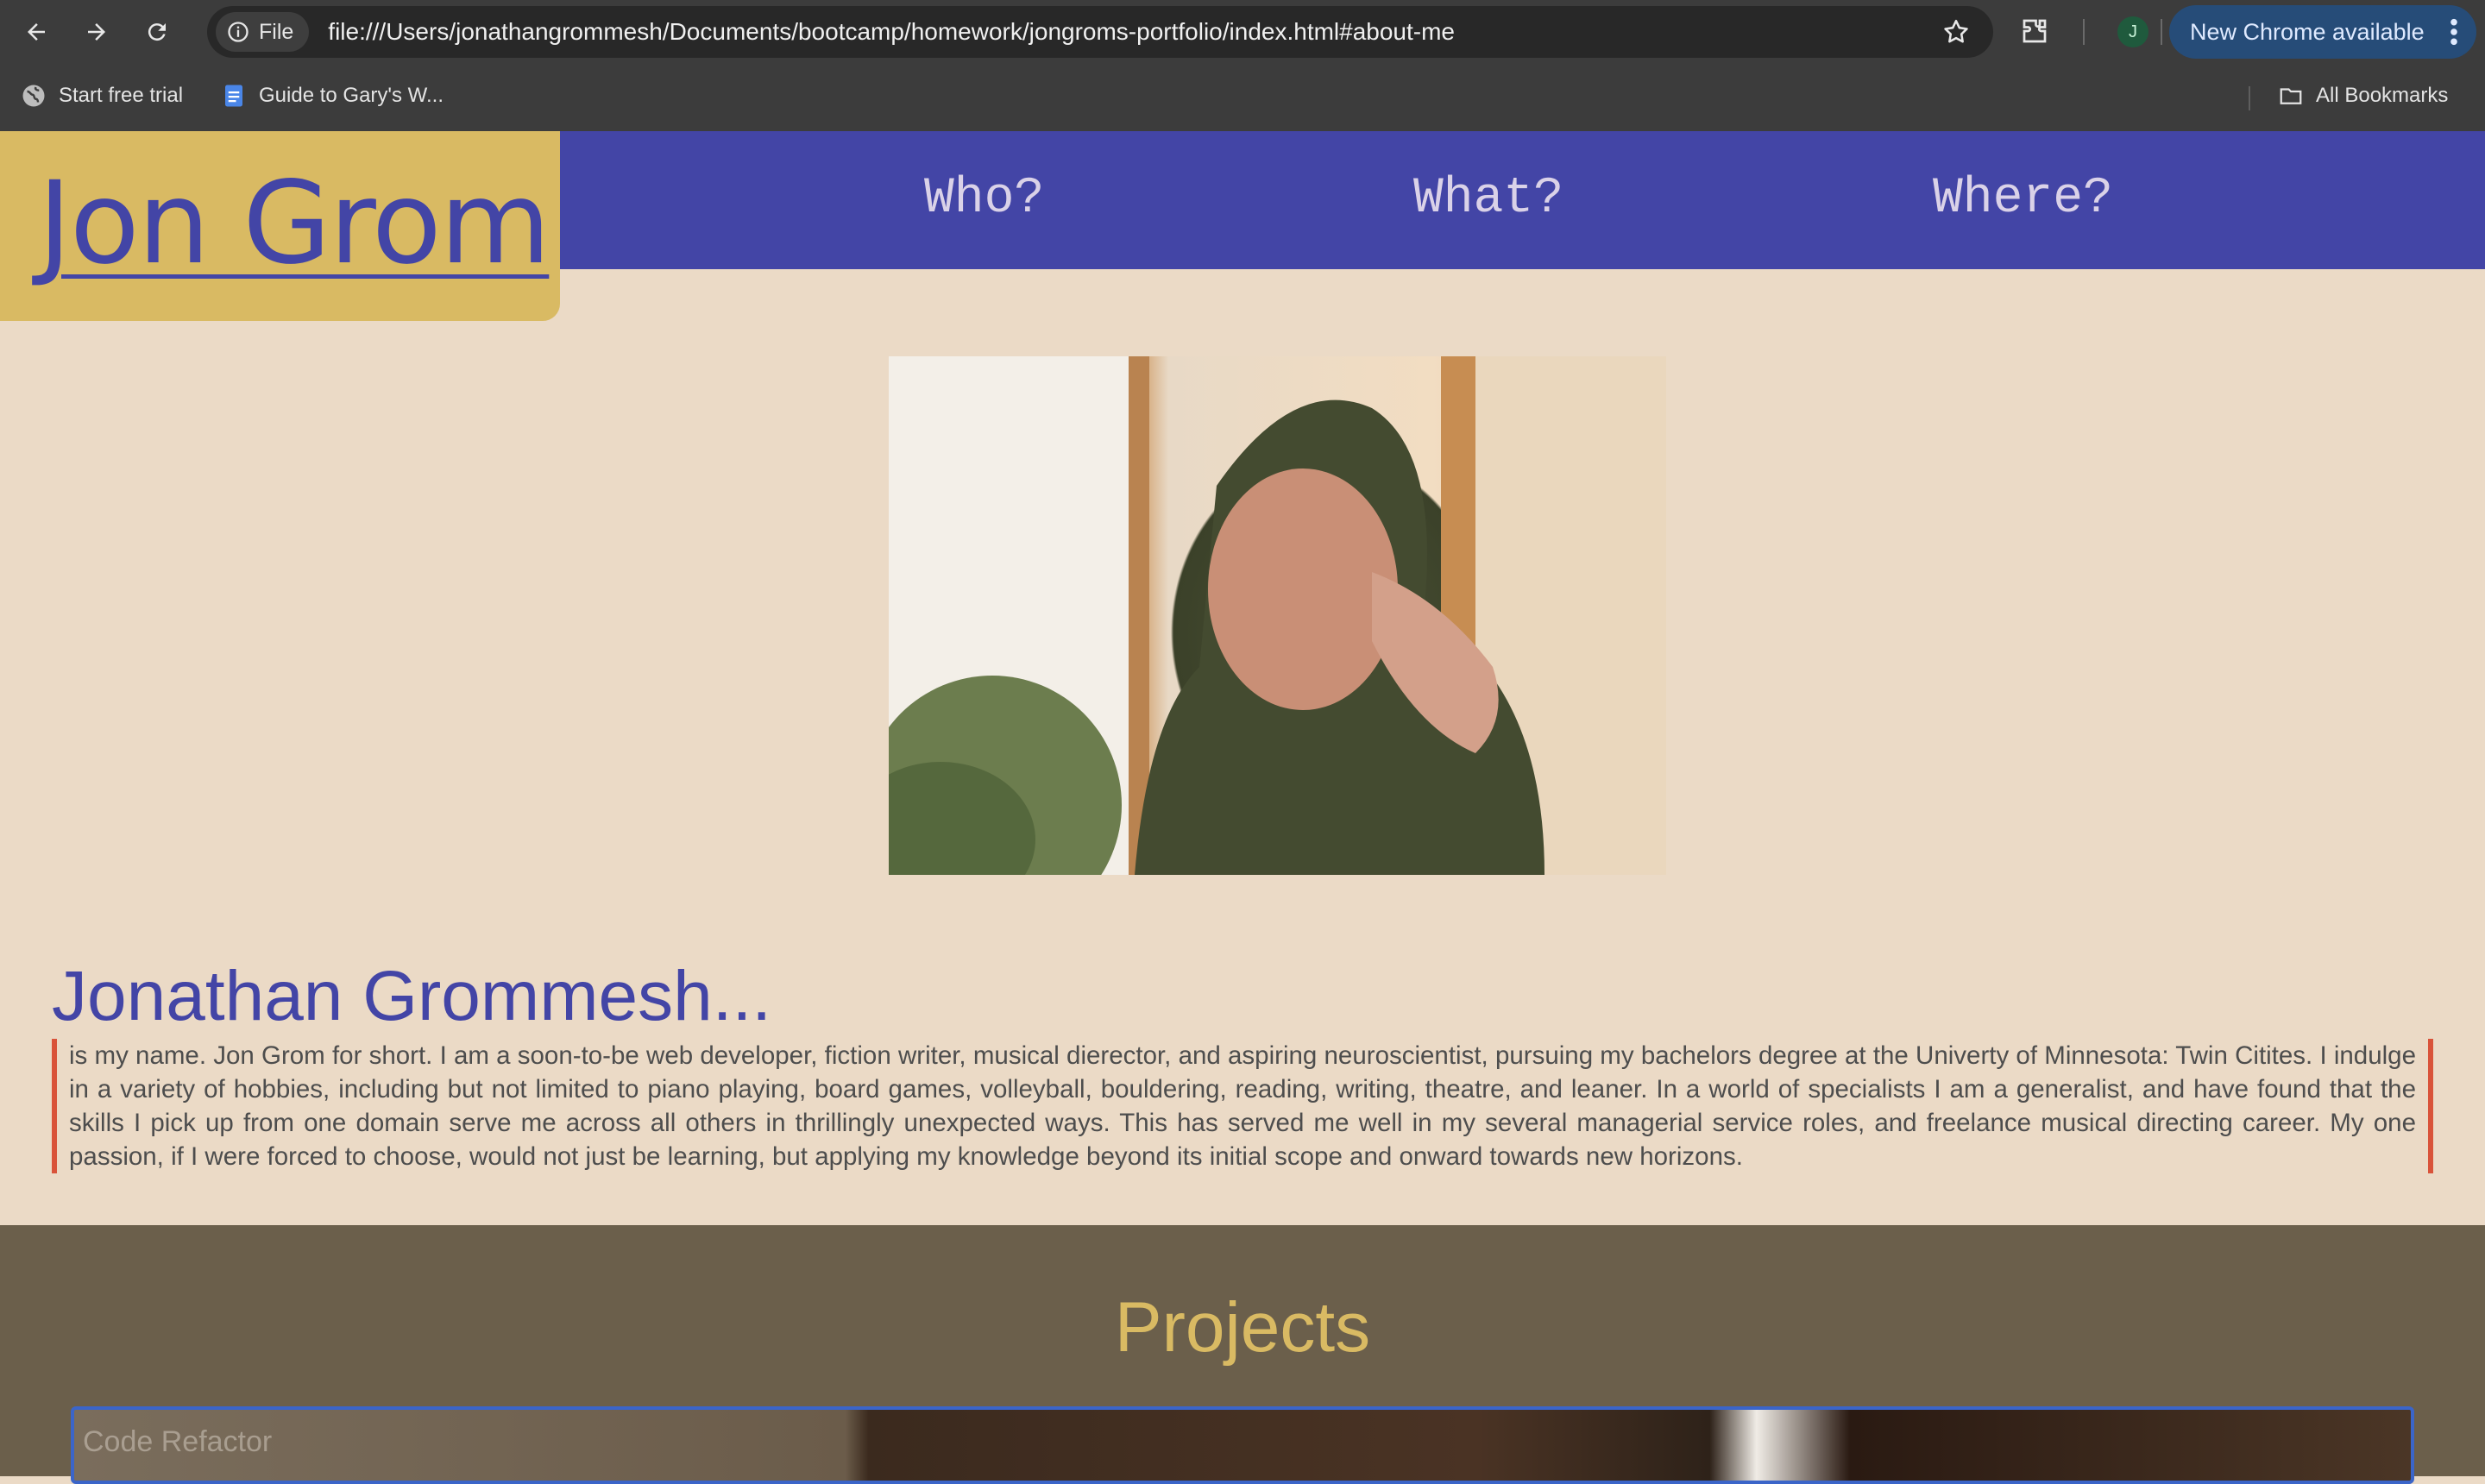 This screenshot has height=1484, width=2485. What do you see at coordinates (238, 32) in the screenshot?
I see `info-icon` at bounding box center [238, 32].